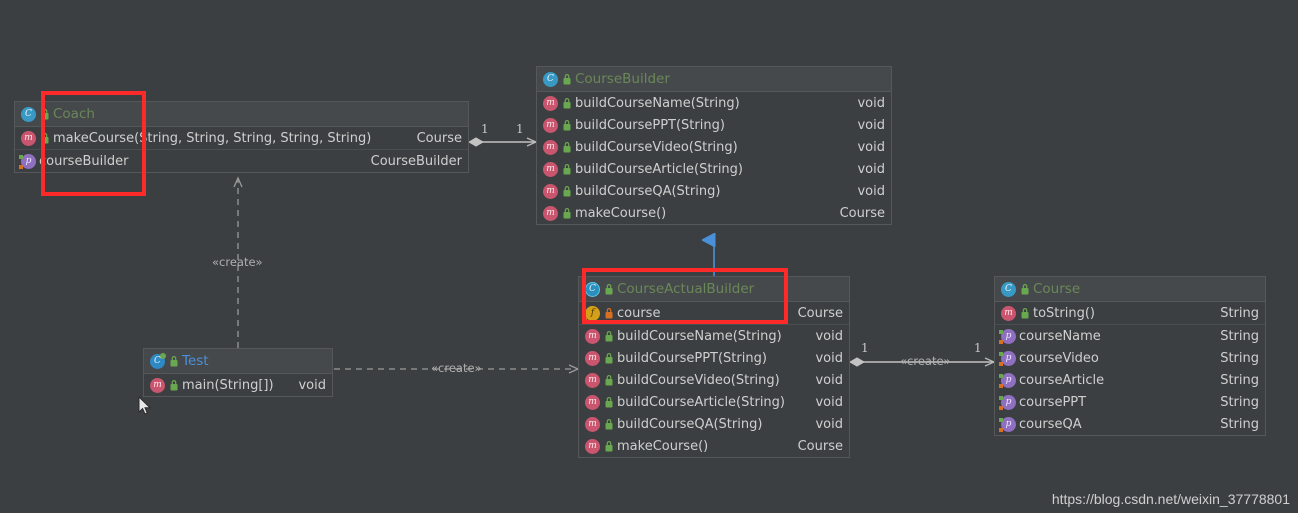 Image resolution: width=1298 pixels, height=513 pixels. What do you see at coordinates (1170, 499) in the screenshot?
I see `watermark-url: https://blog.csdn.net/weixin_37778801` at bounding box center [1170, 499].